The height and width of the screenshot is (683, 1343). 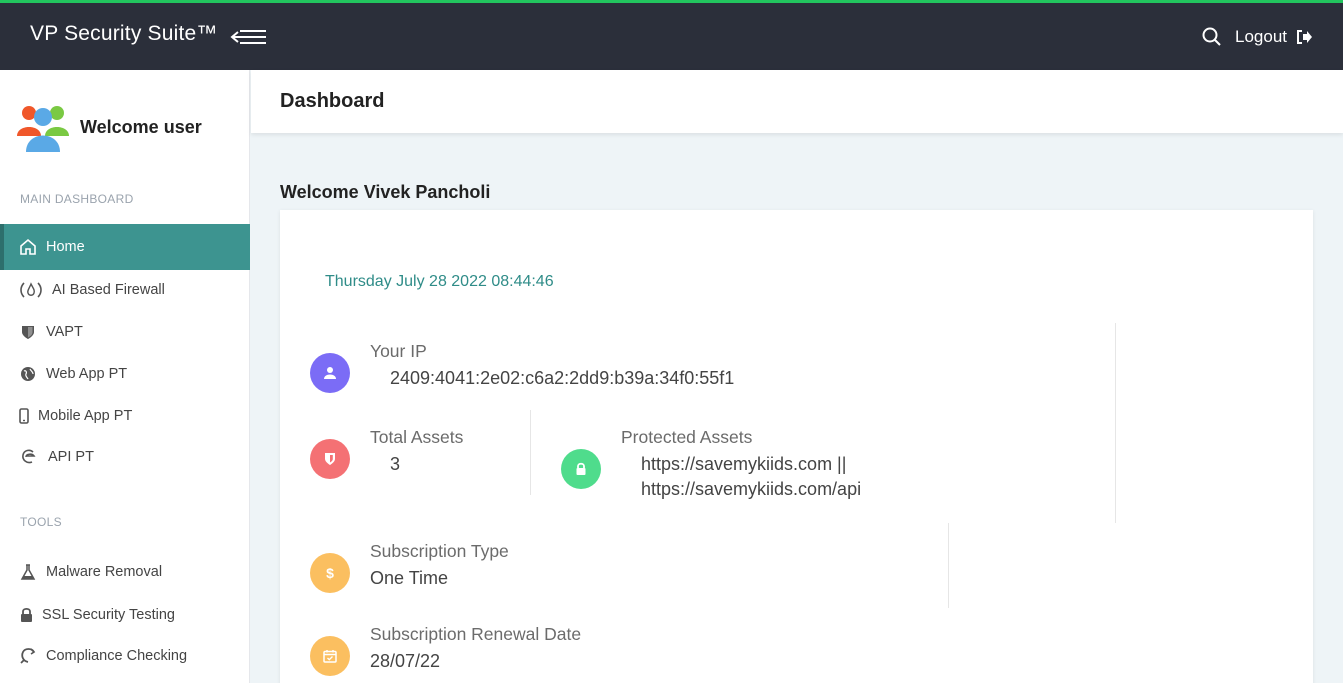 I want to click on info-label: Total Assets, so click(x=417, y=437).